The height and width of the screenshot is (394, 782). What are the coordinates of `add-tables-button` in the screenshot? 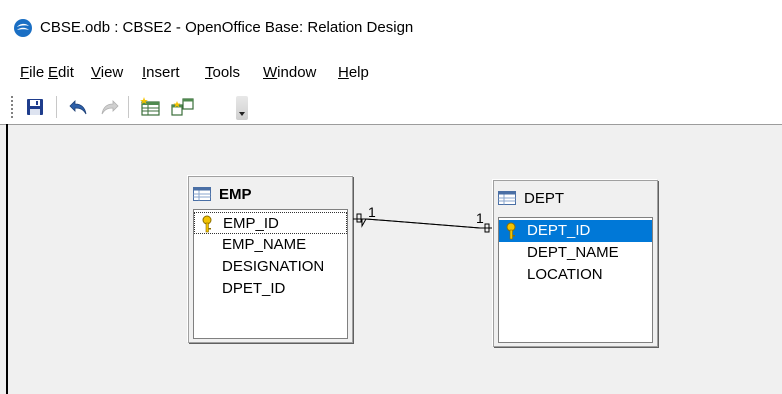 It's located at (151, 107).